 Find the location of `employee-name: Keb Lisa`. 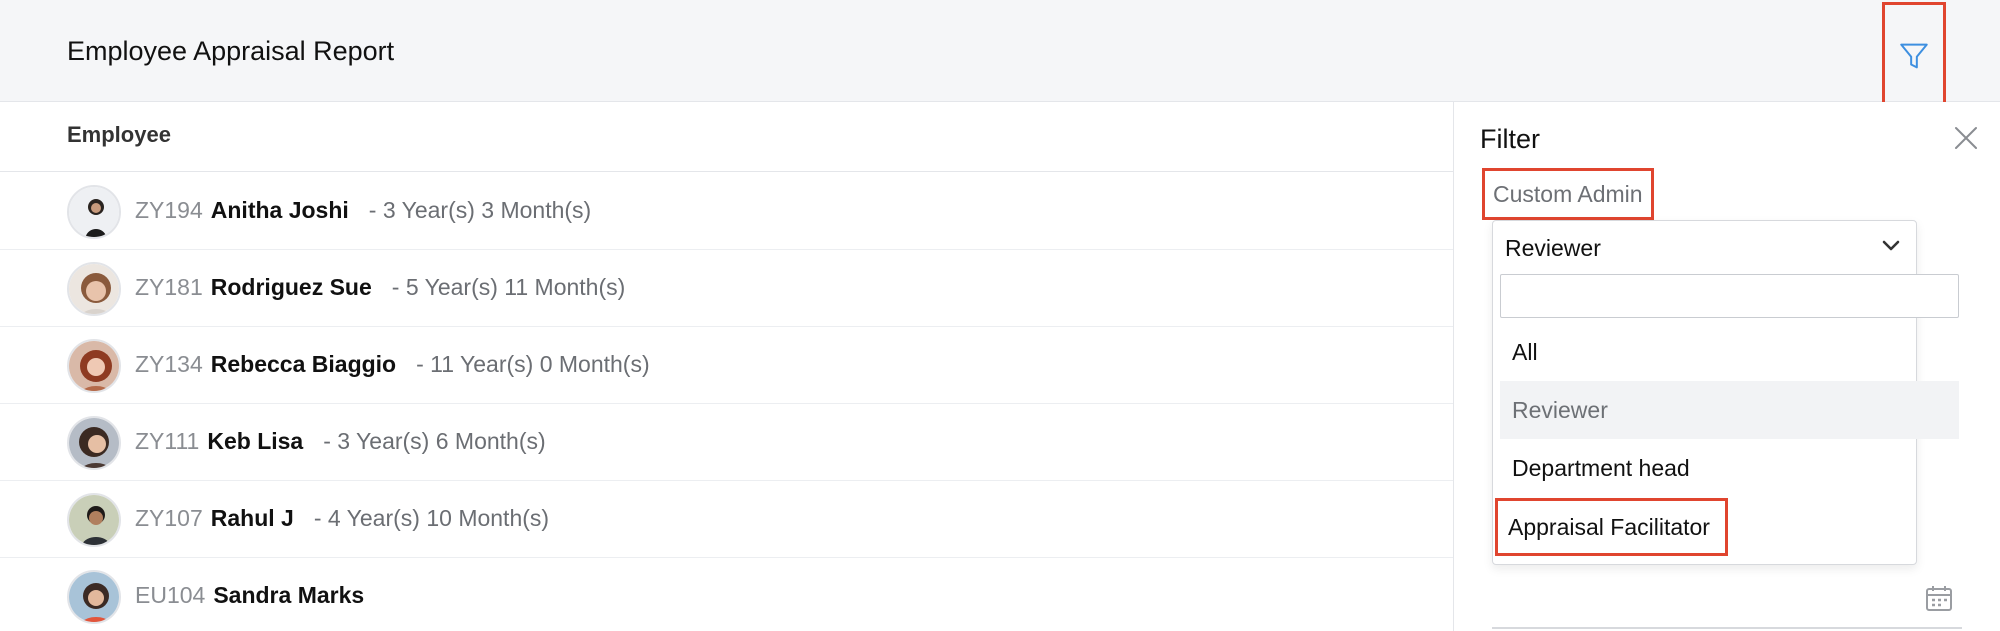

employee-name: Keb Lisa is located at coordinates (255, 441).